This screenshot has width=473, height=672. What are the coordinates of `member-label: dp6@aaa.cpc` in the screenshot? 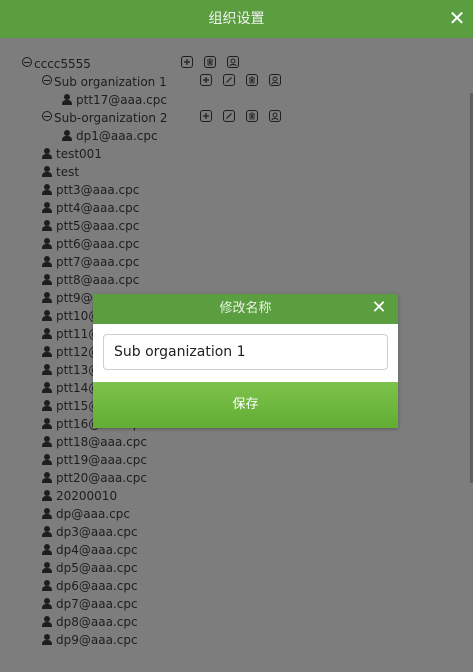 It's located at (97, 586).